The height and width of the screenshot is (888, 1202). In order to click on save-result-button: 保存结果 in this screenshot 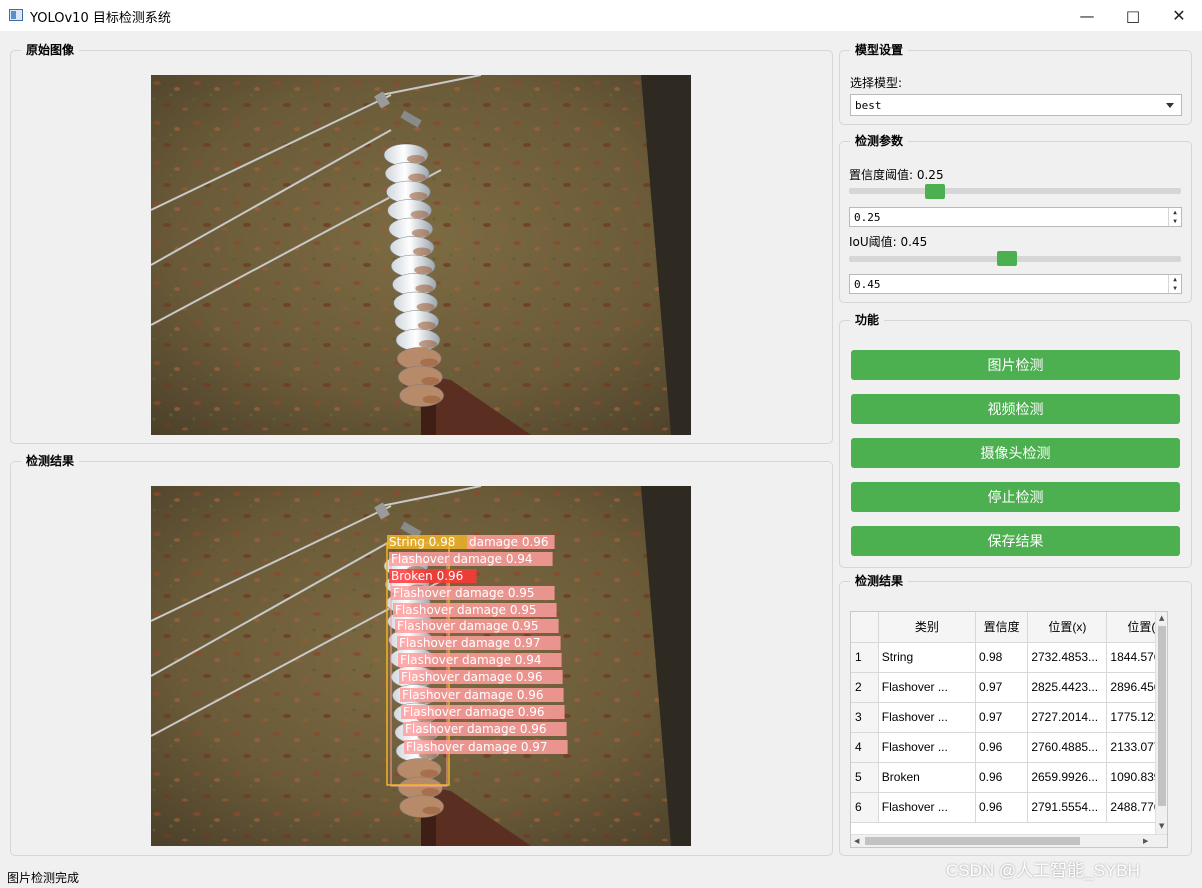, I will do `click(1015, 541)`.